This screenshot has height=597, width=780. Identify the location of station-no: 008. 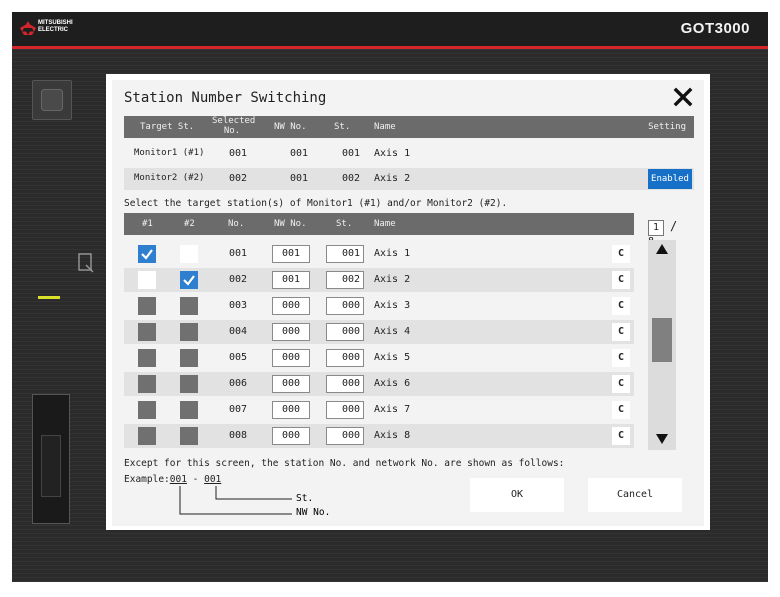
(238, 435).